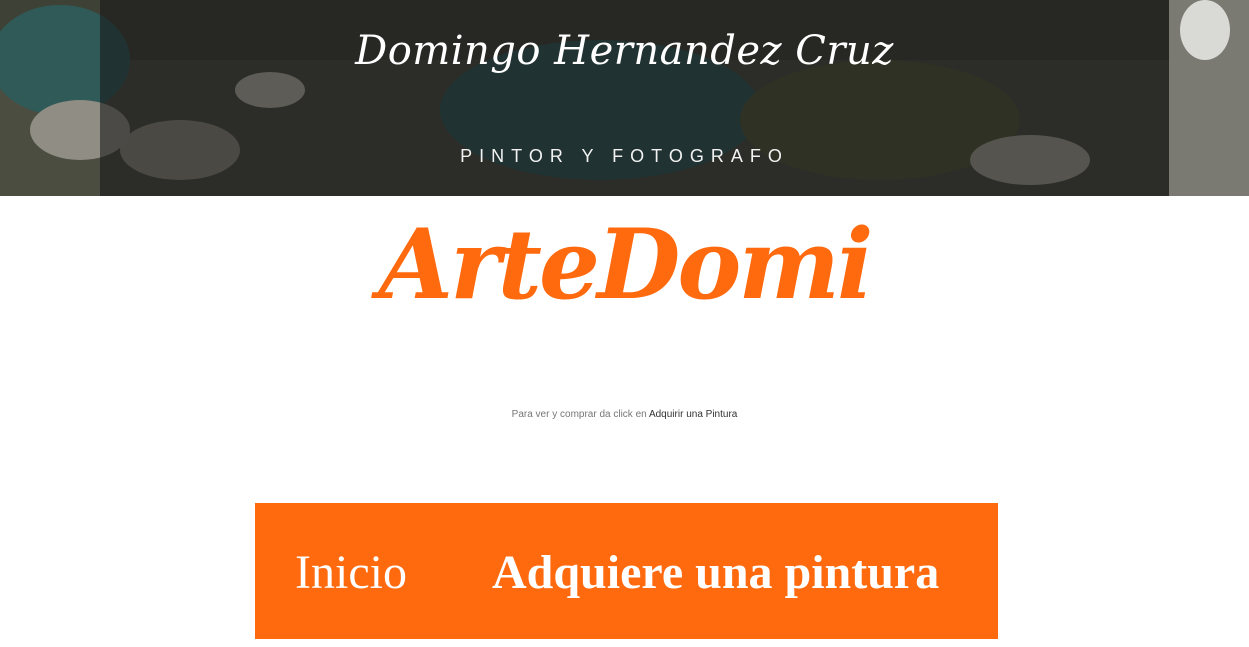 This screenshot has width=1249, height=647. Describe the element at coordinates (624, 156) in the screenshot. I see `hero-subtitle: PINTOR Y FOTOGRAFO` at that location.